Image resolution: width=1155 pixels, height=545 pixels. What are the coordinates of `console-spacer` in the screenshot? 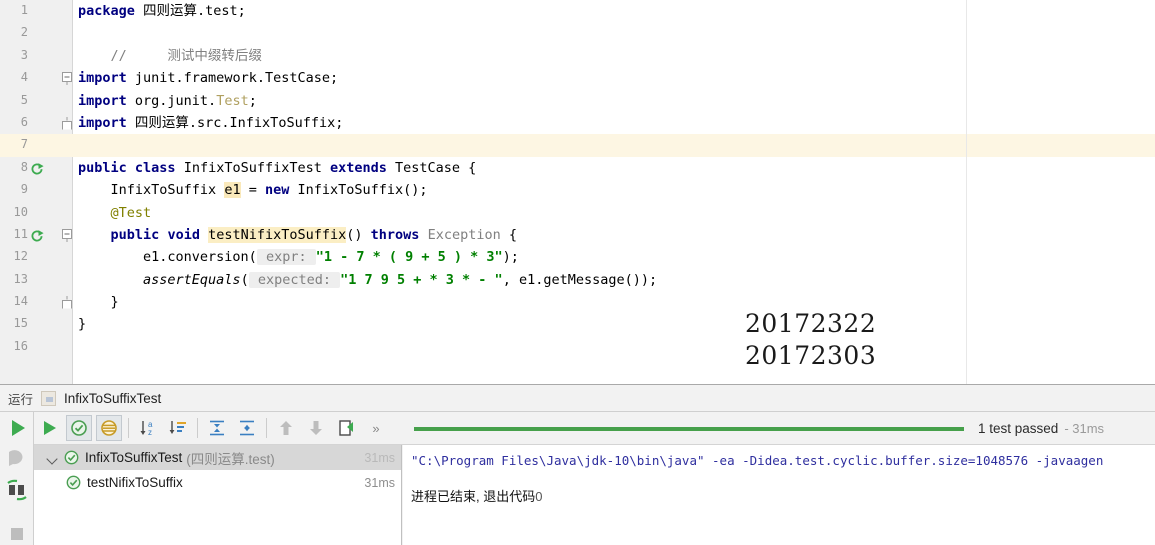 It's located at (783, 479).